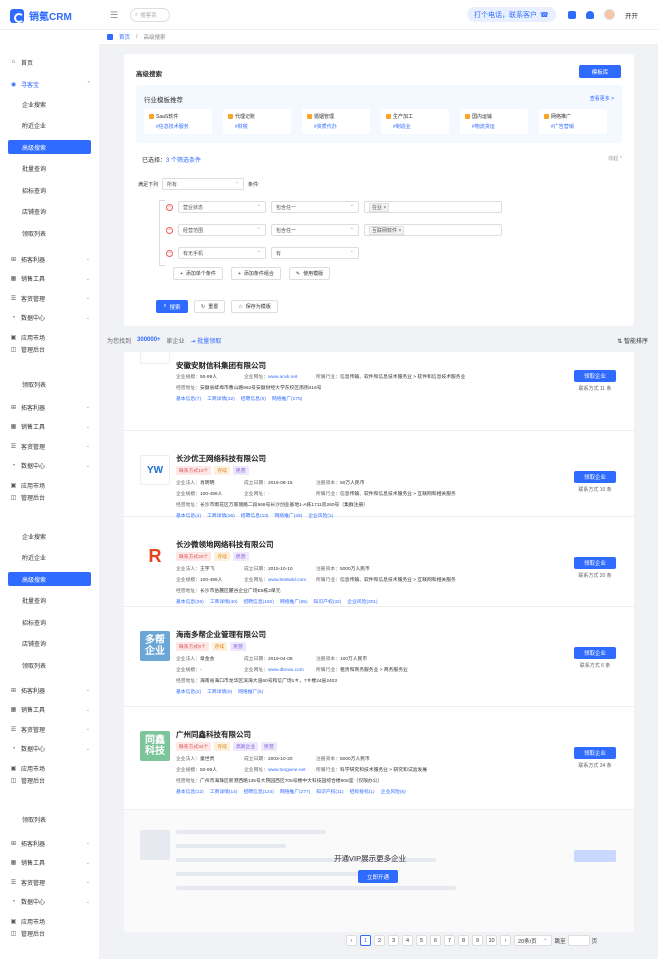 This screenshot has width=658, height=959. Describe the element at coordinates (124, 37) in the screenshot. I see `breadcrumb-home: 首页` at that location.